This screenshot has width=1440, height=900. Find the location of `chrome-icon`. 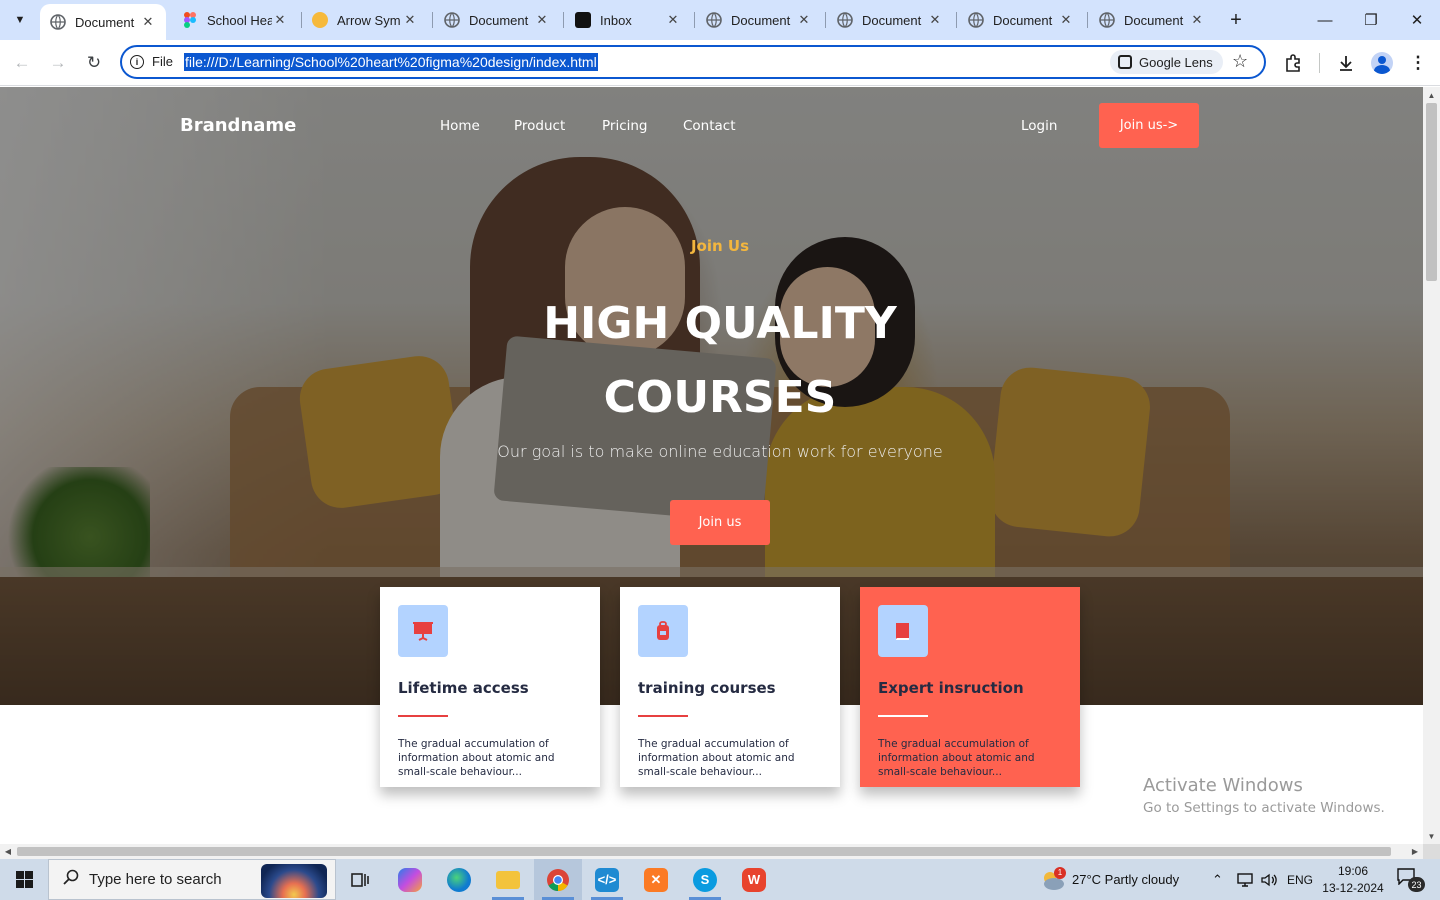

chrome-icon is located at coordinates (558, 879).